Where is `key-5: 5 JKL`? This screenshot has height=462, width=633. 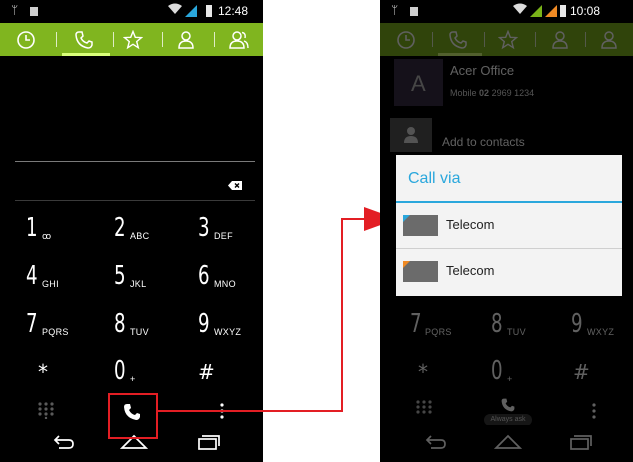
key-5: 5 JKL is located at coordinates (132, 281).